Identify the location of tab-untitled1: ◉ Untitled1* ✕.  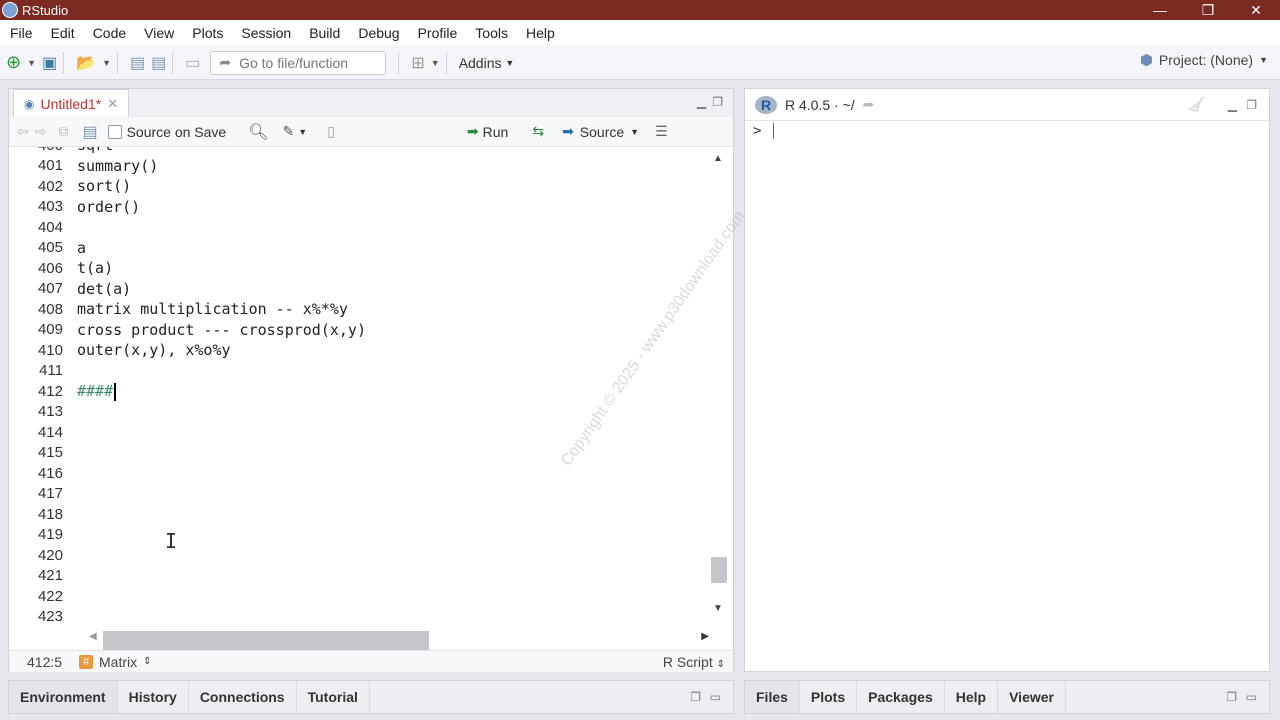
(71, 103).